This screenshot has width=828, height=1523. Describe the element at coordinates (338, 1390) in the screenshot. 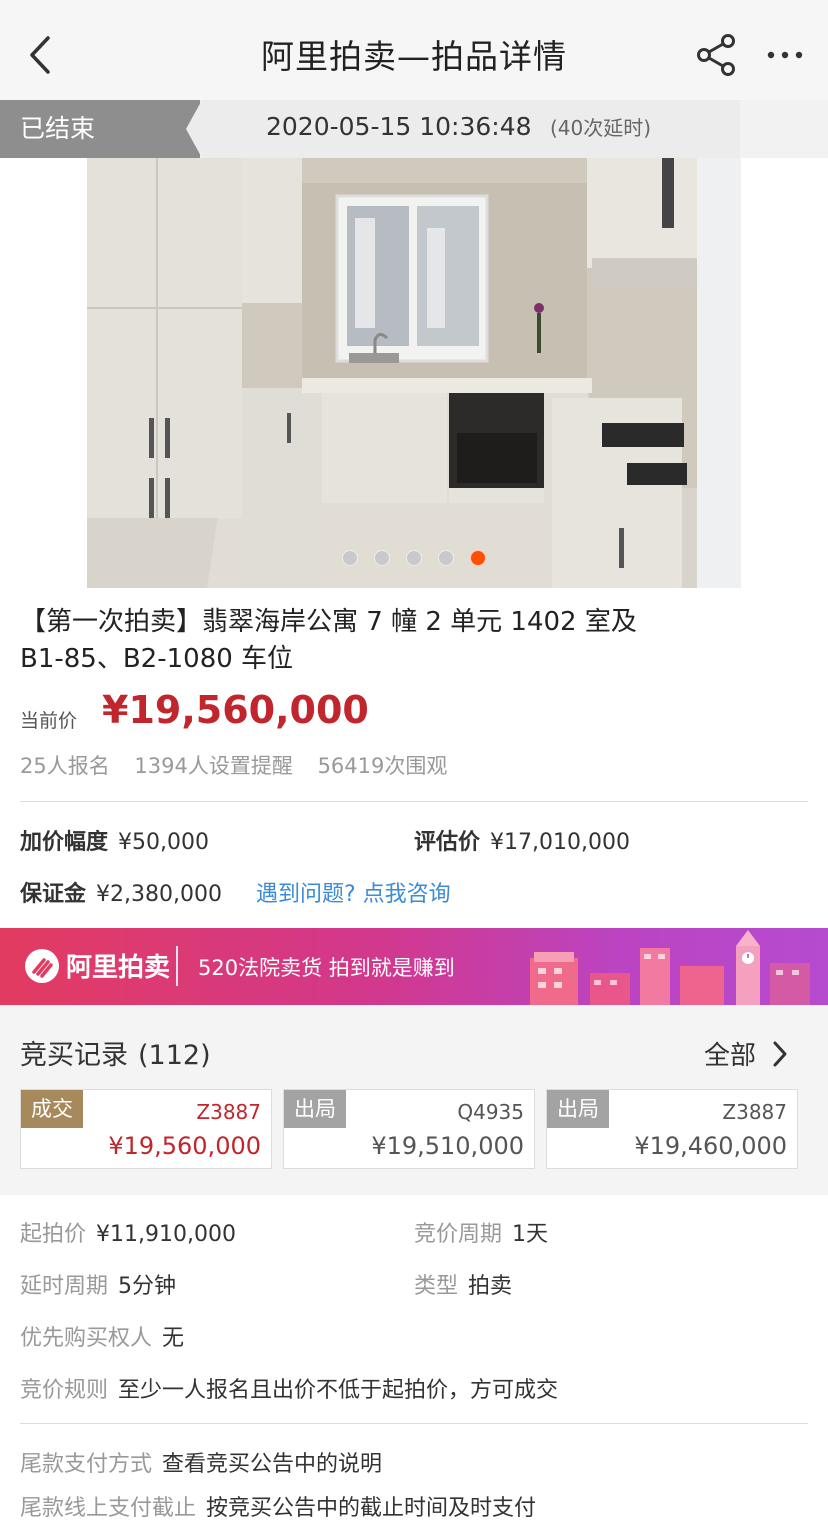

I see `bid-rule-value: 至少一人报名且出价不低于起拍价，方可成交` at that location.